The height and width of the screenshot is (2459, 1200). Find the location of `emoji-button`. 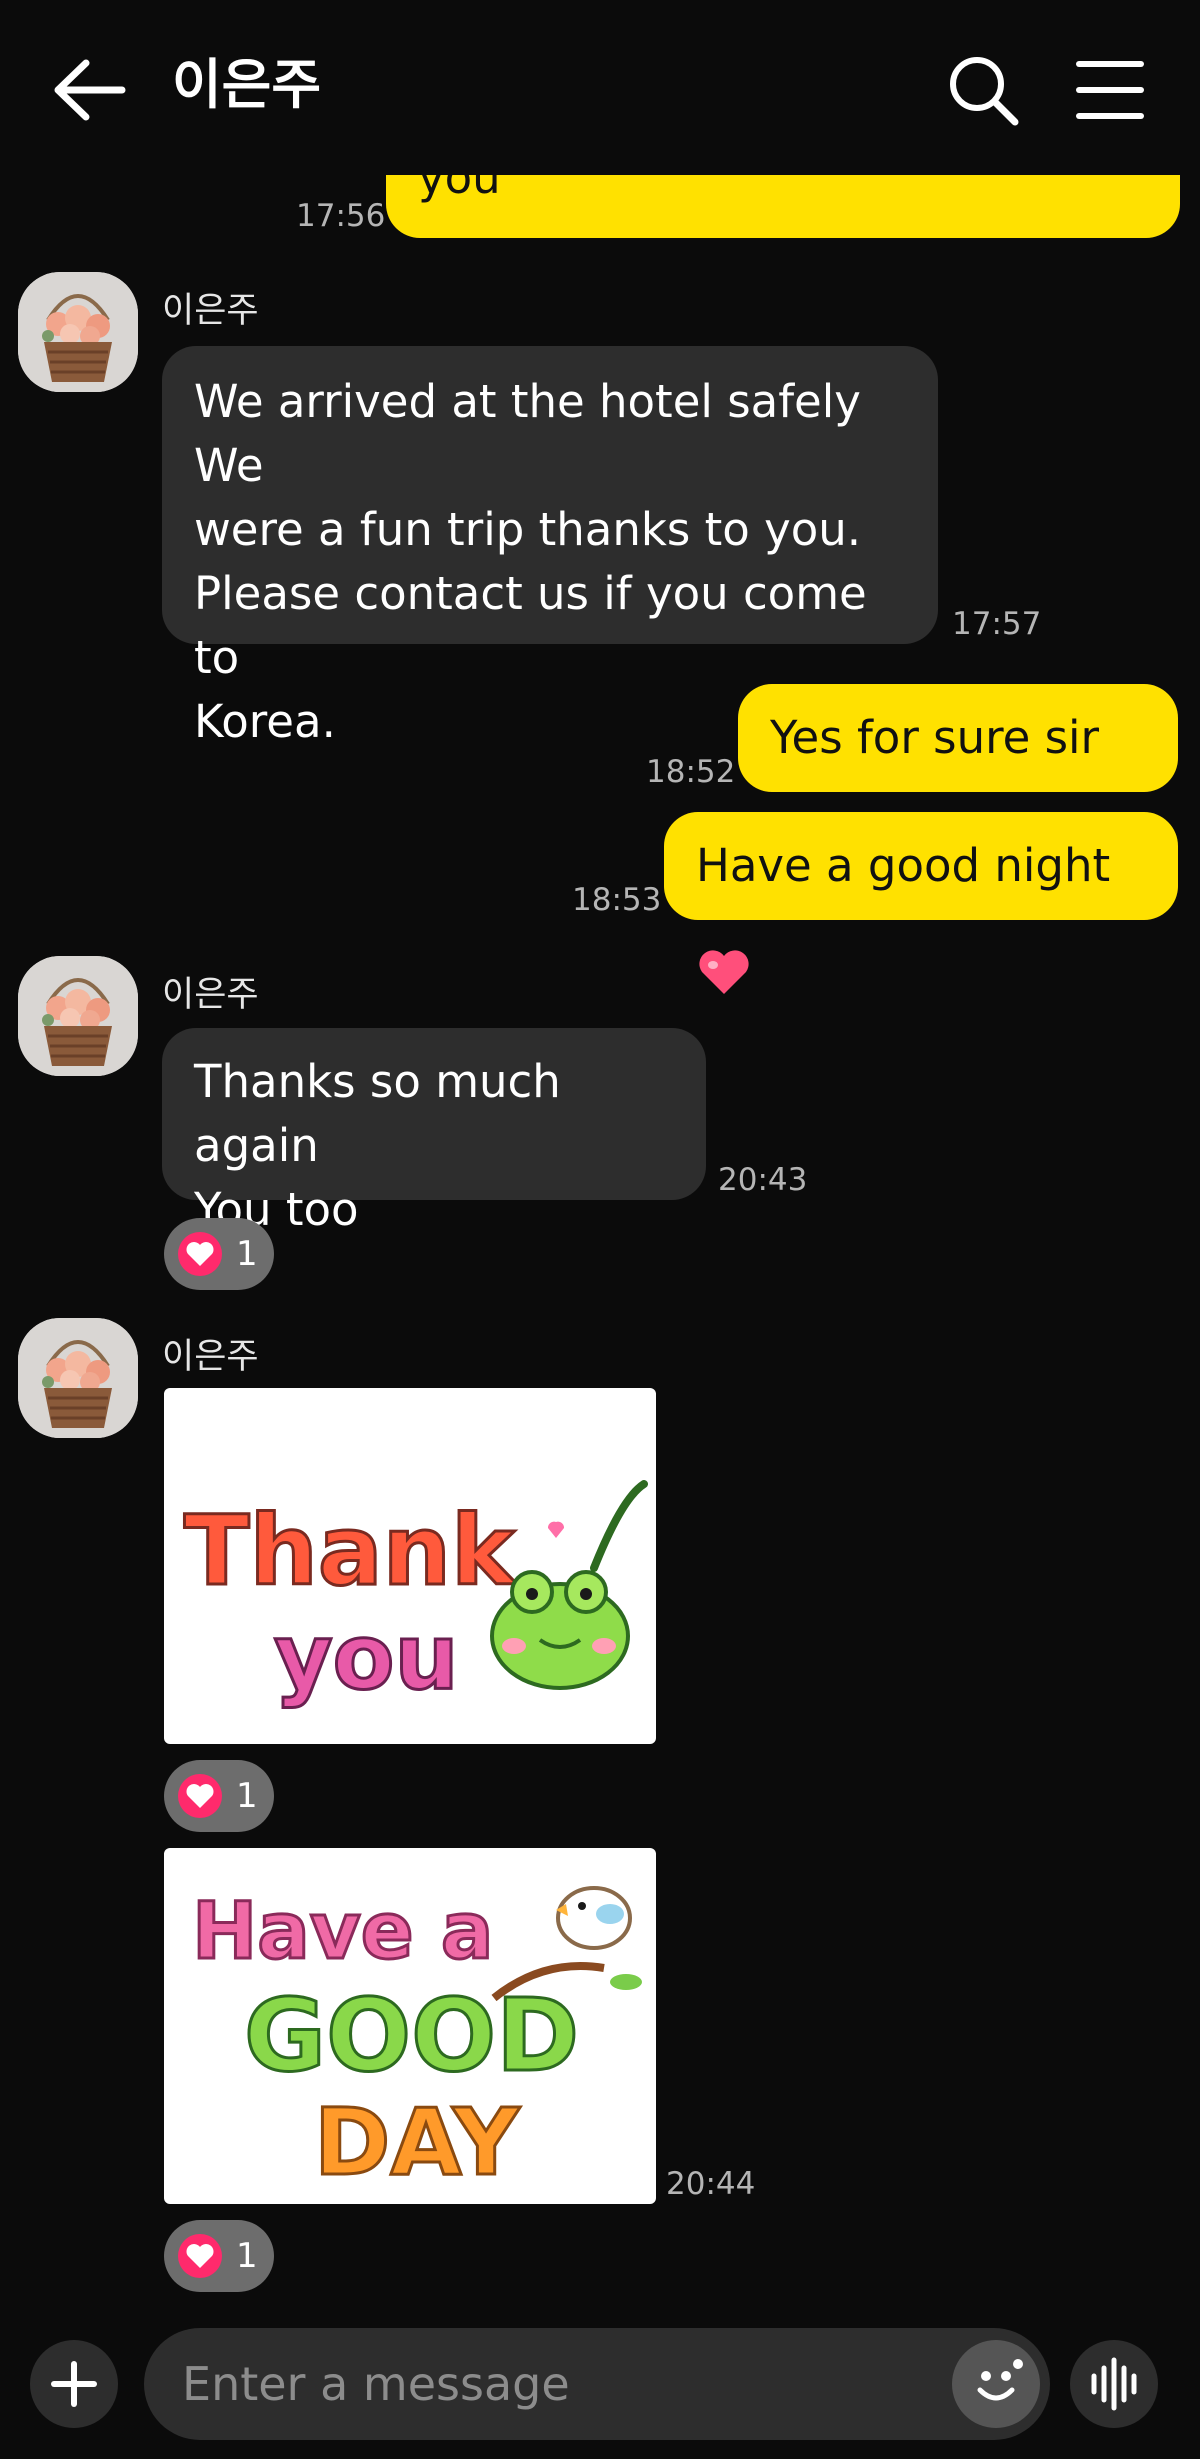

emoji-button is located at coordinates (996, 2384).